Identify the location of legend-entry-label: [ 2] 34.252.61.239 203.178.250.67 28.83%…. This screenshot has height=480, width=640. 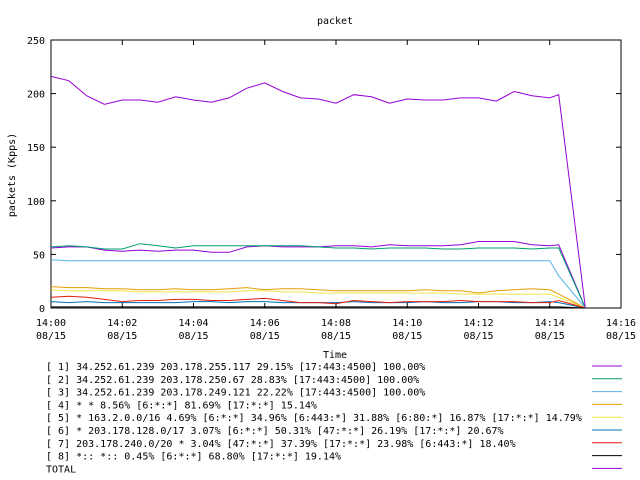
(232, 380).